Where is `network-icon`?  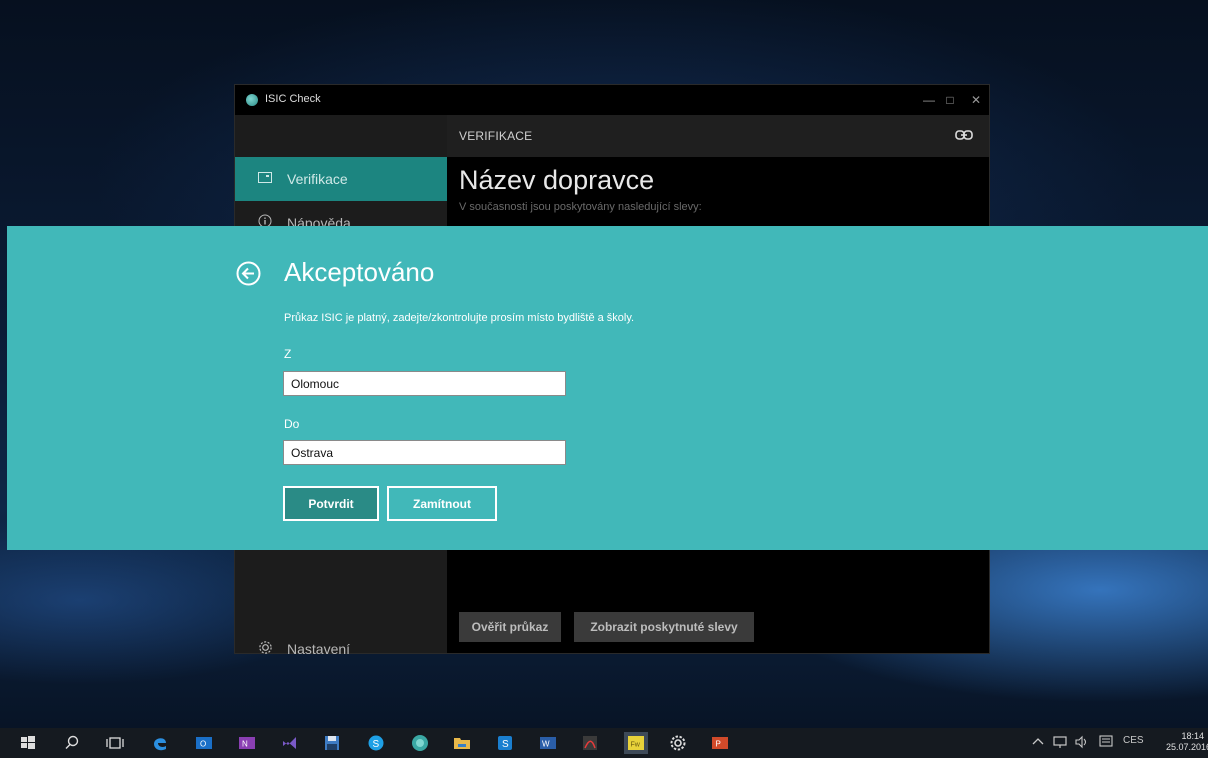
network-icon is located at coordinates (1060, 742).